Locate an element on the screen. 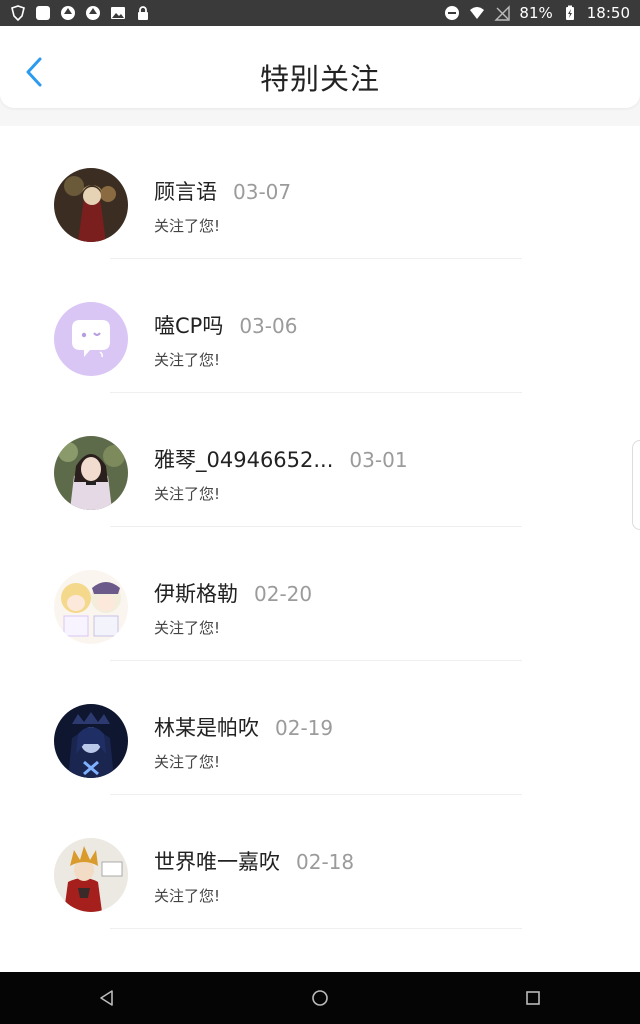 The width and height of the screenshot is (640, 1024). user-name-text: 林某是帕吹 is located at coordinates (206, 728).